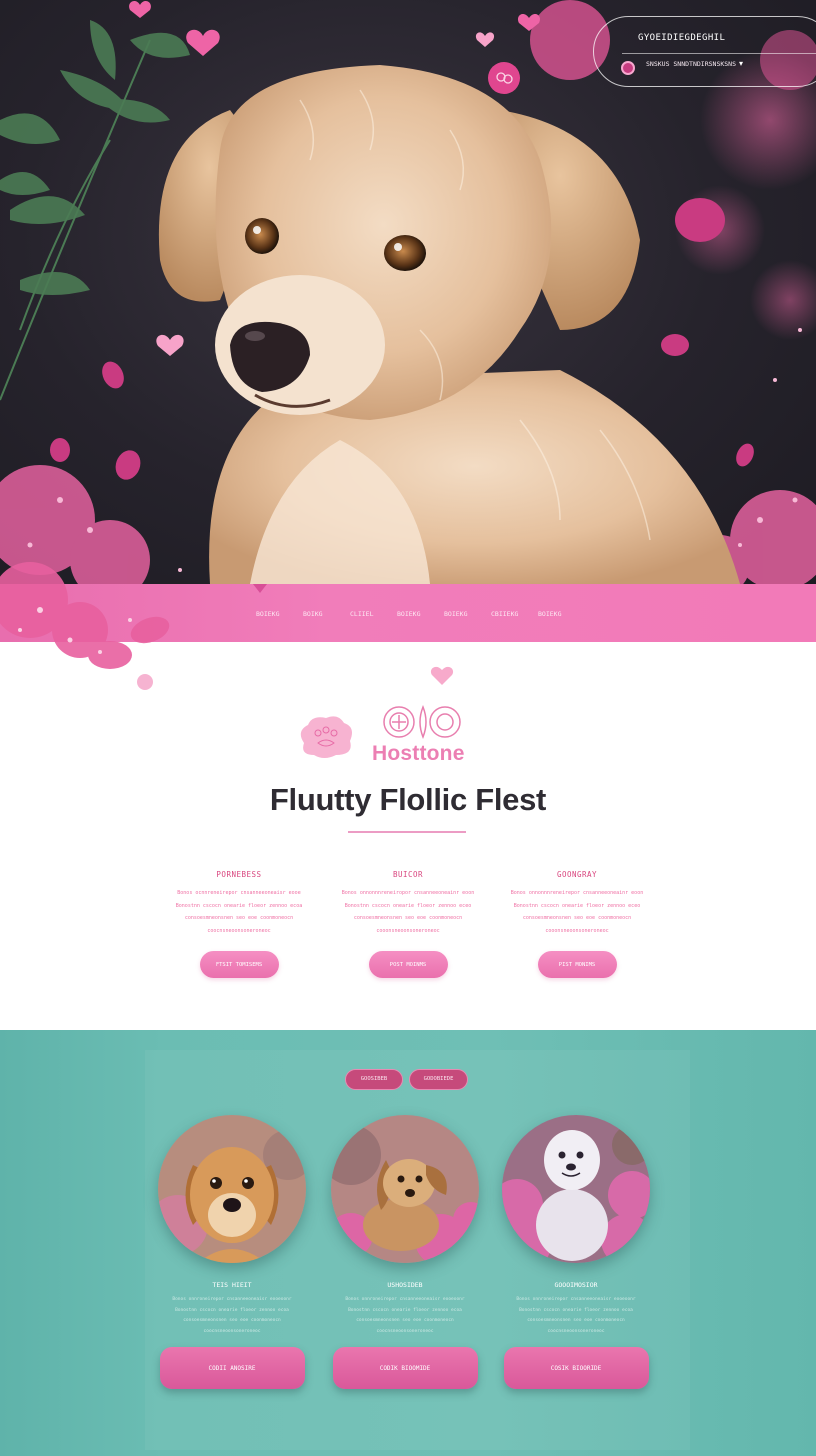 The height and width of the screenshot is (1456, 816). I want to click on flower-decoration, so click(85, 626).